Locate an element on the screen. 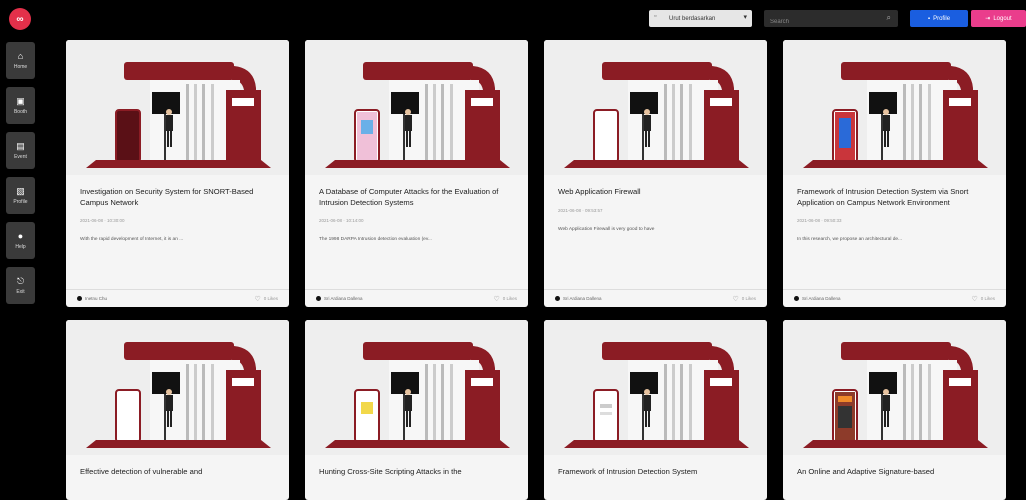  event-icon: ▤ is located at coordinates (20, 146).